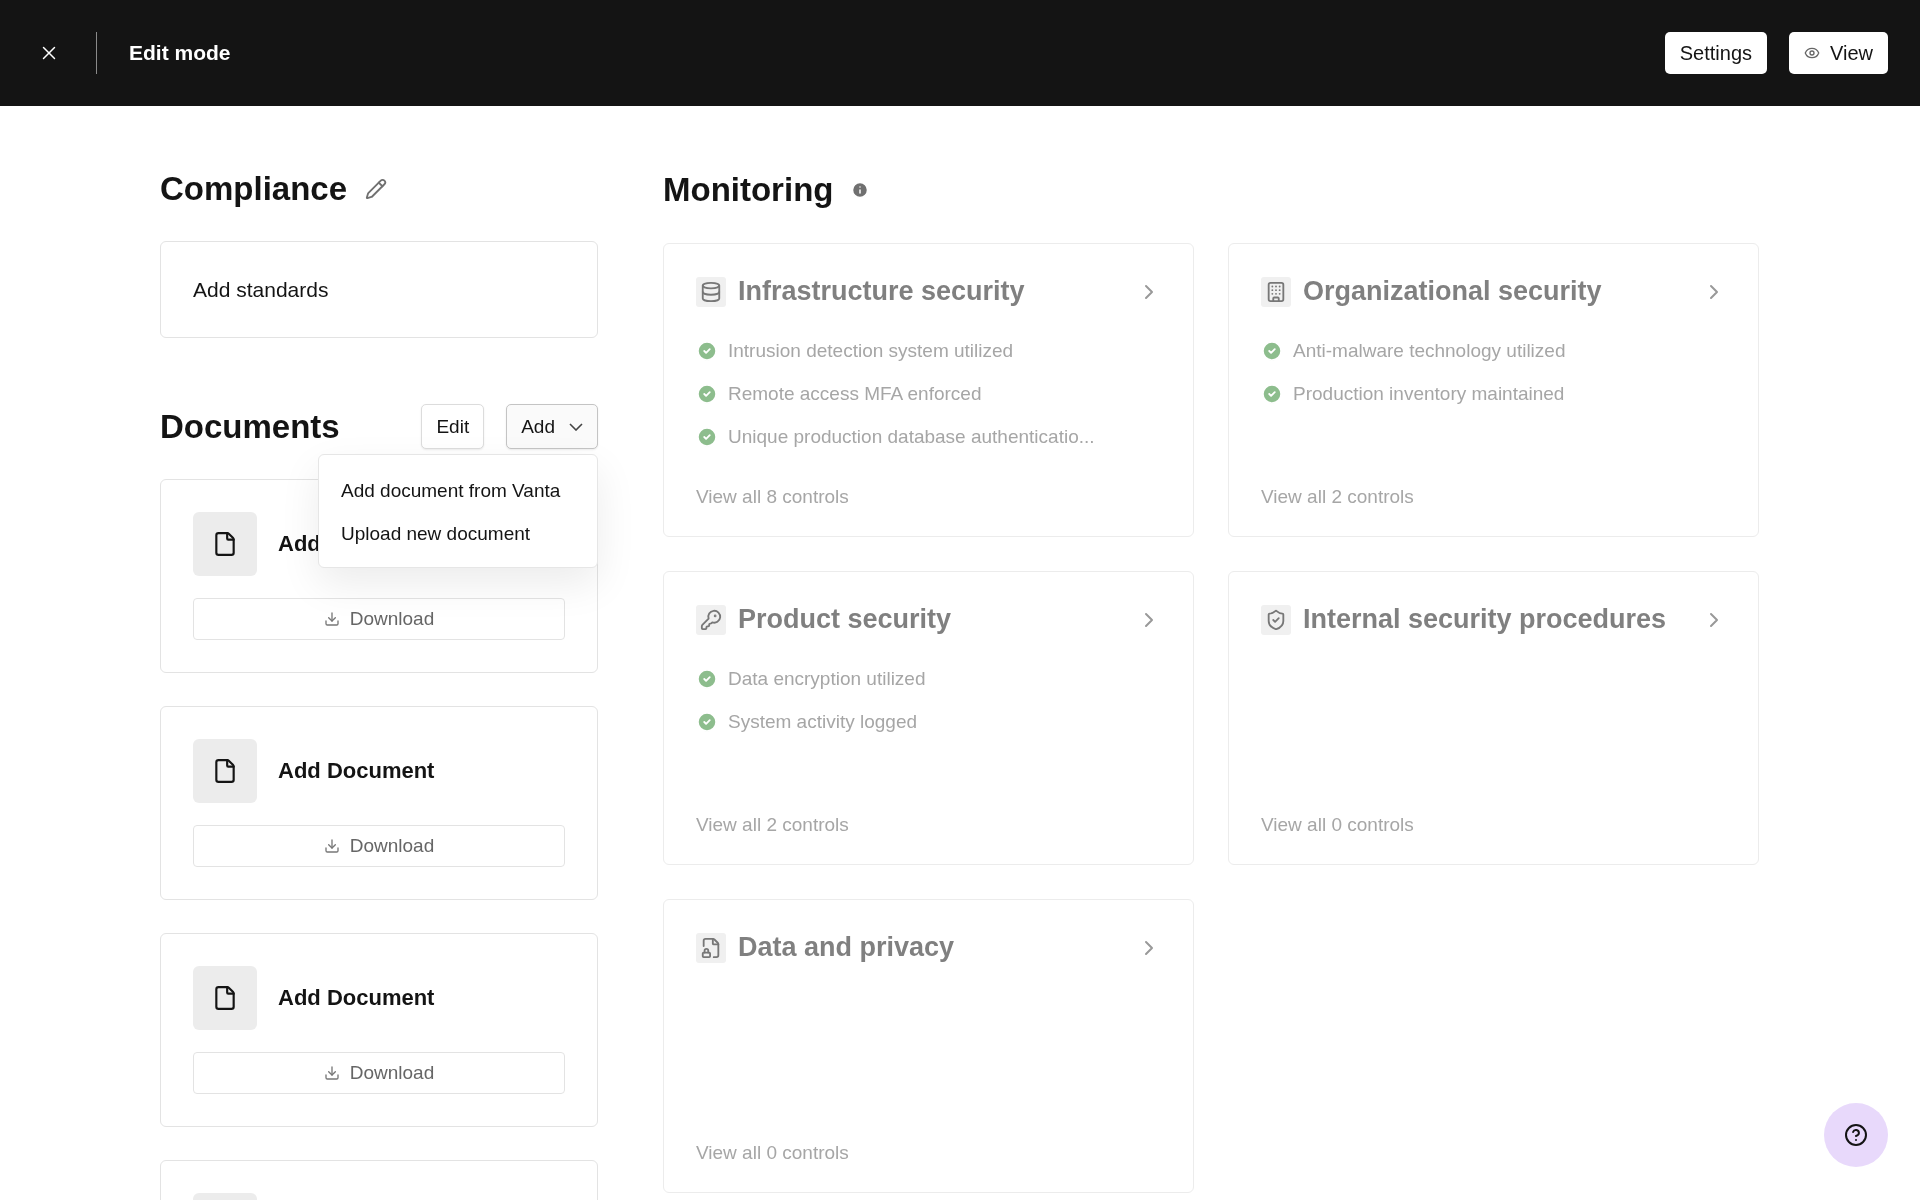 The width and height of the screenshot is (1920, 1200). Describe the element at coordinates (1429, 393) in the screenshot. I see `control-text: Production inventory maintained` at that location.